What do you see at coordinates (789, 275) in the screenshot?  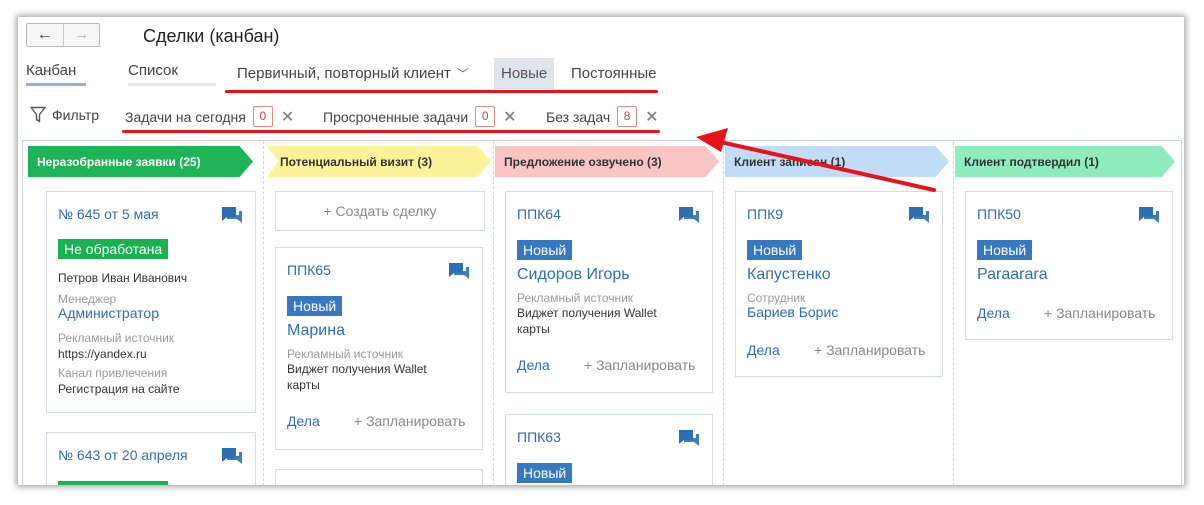 I see `deal-title: Капустенко` at bounding box center [789, 275].